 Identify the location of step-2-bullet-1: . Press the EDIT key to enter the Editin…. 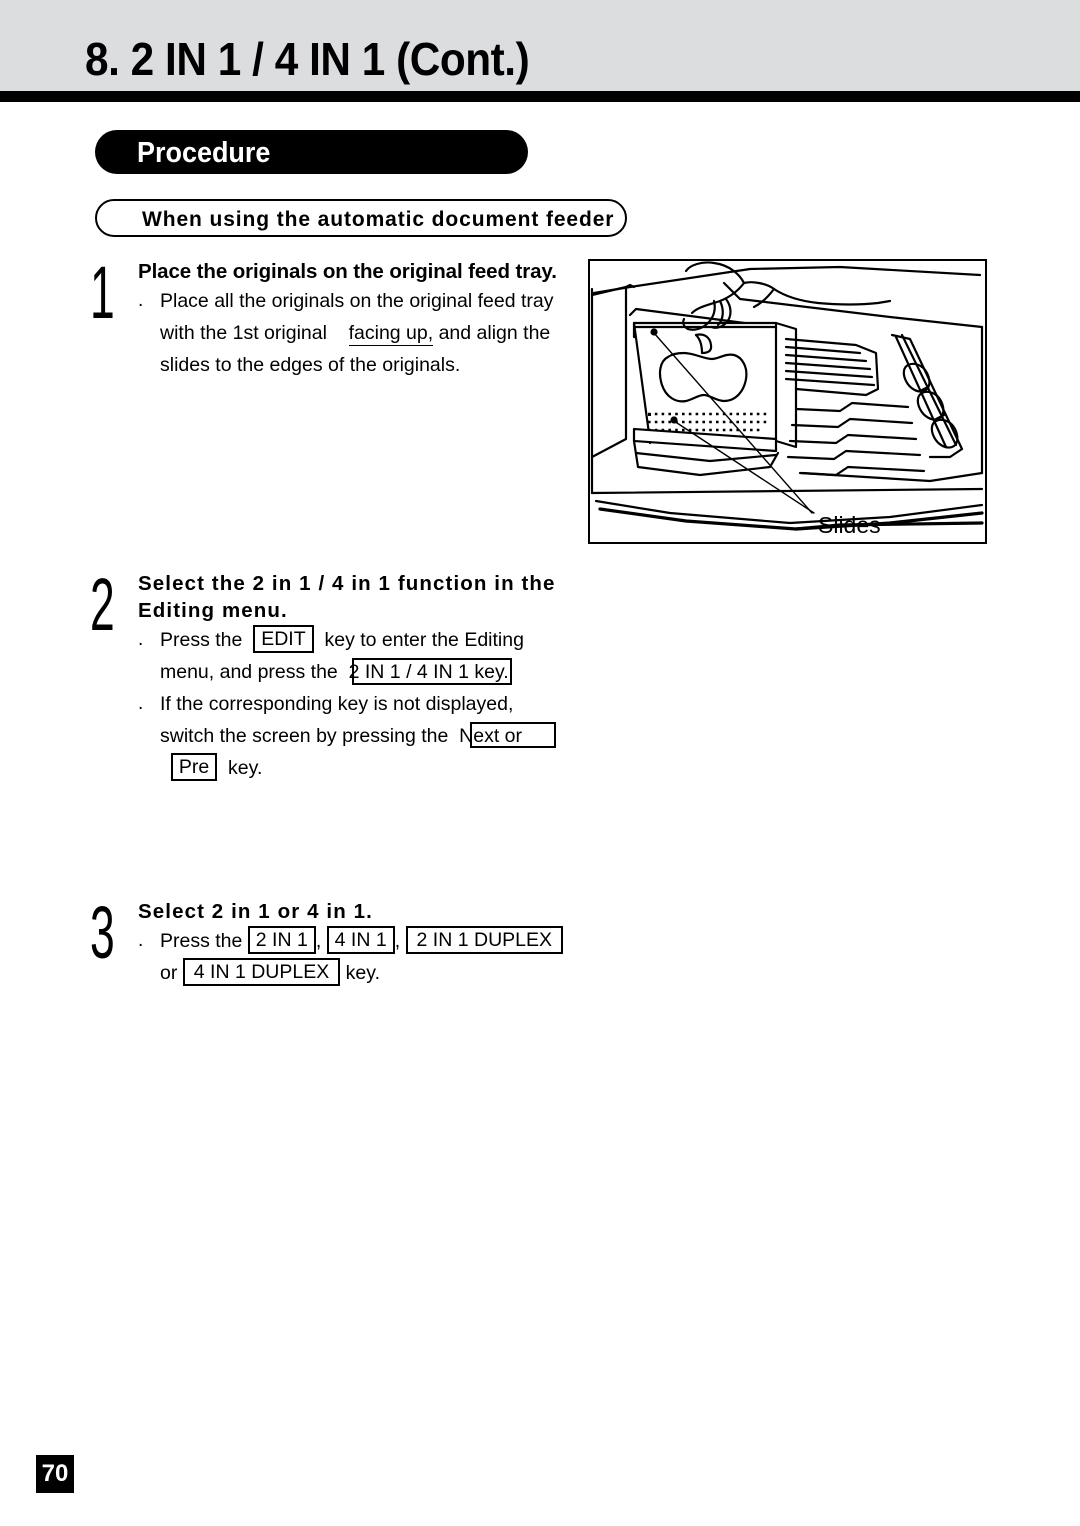
(347, 656).